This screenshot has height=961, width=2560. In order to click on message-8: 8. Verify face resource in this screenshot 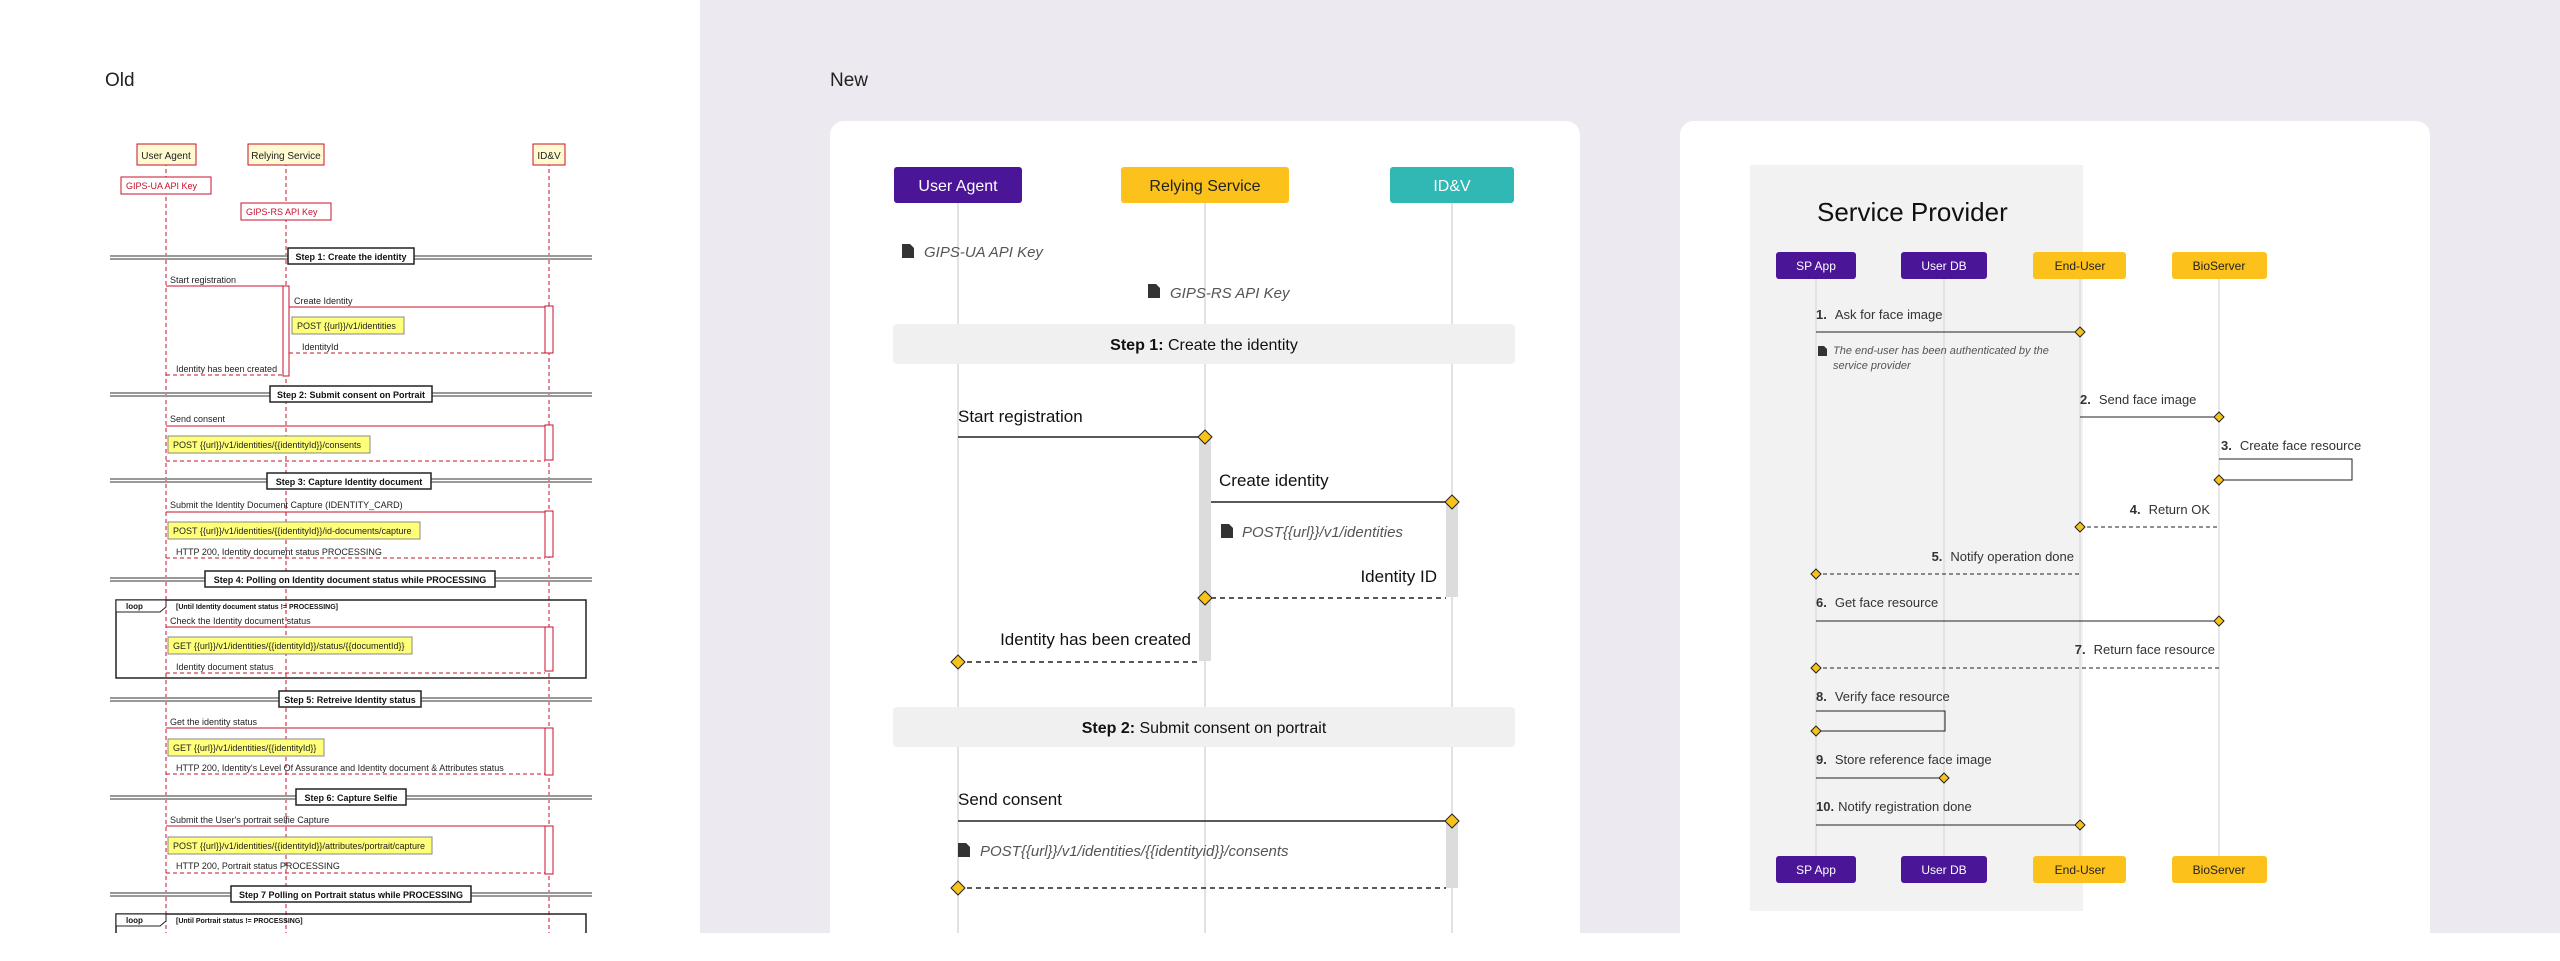, I will do `click(1883, 696)`.